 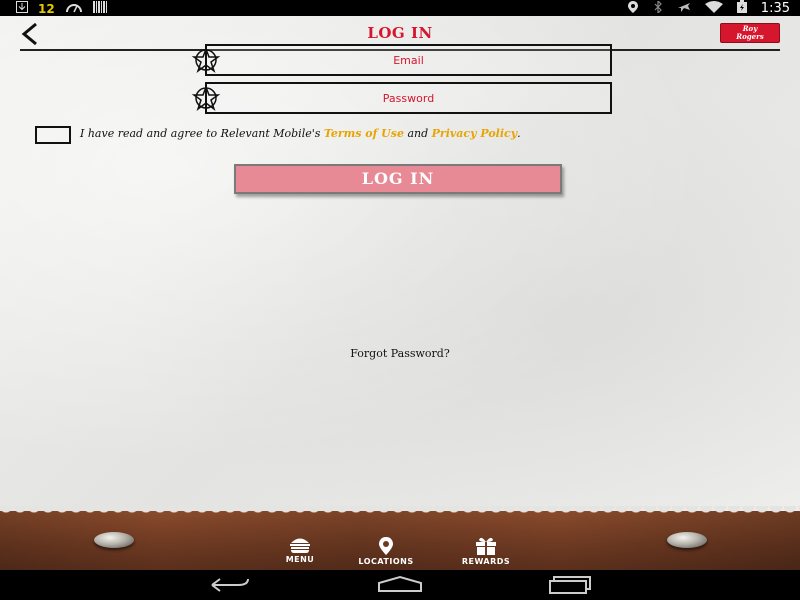 What do you see at coordinates (364, 133) in the screenshot?
I see `terms-of-use-link: Terms of Use` at bounding box center [364, 133].